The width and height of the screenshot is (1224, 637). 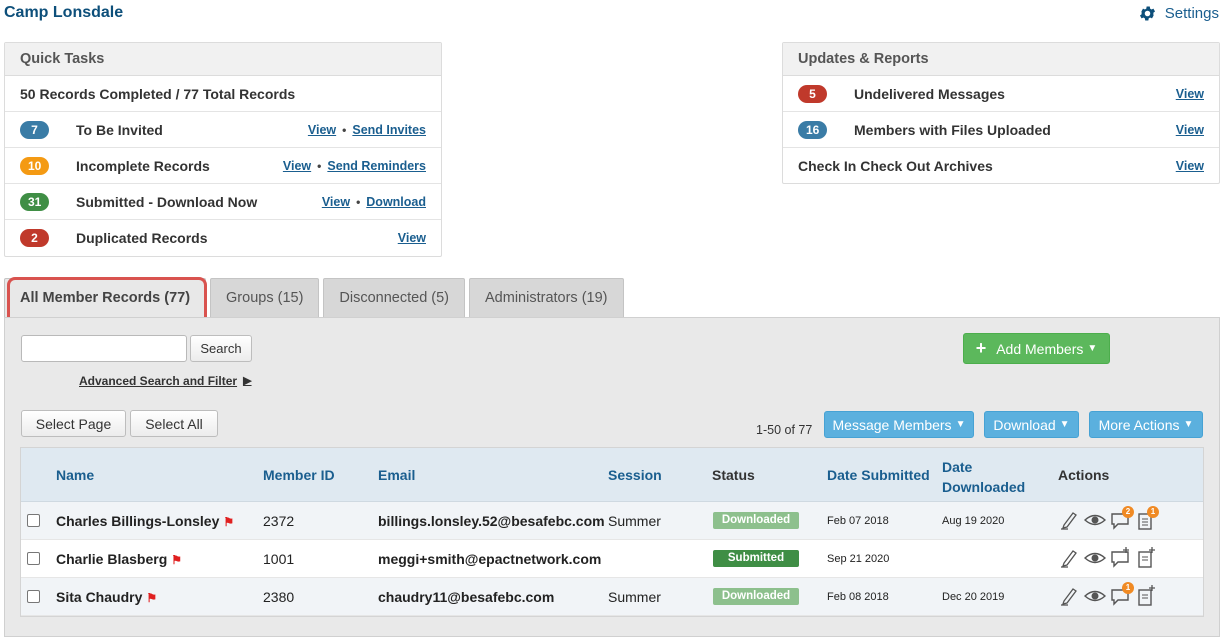 I want to click on date-downloaded-line1: Date, so click(x=957, y=467).